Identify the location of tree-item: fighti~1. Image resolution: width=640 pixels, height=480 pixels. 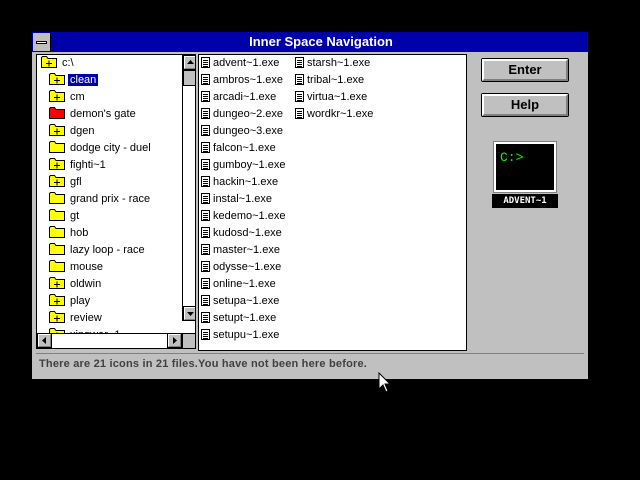
(78, 165).